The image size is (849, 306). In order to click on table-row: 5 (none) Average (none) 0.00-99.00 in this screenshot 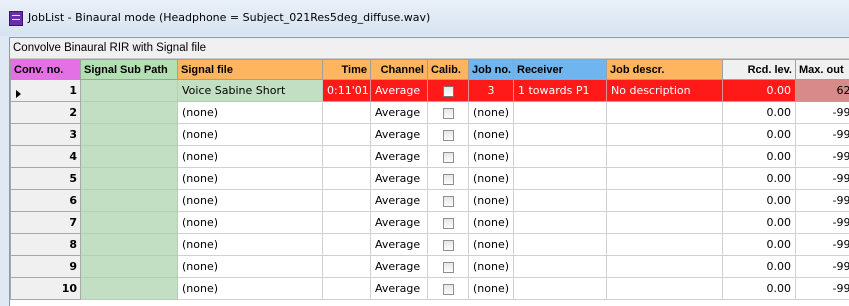, I will do `click(429, 178)`.